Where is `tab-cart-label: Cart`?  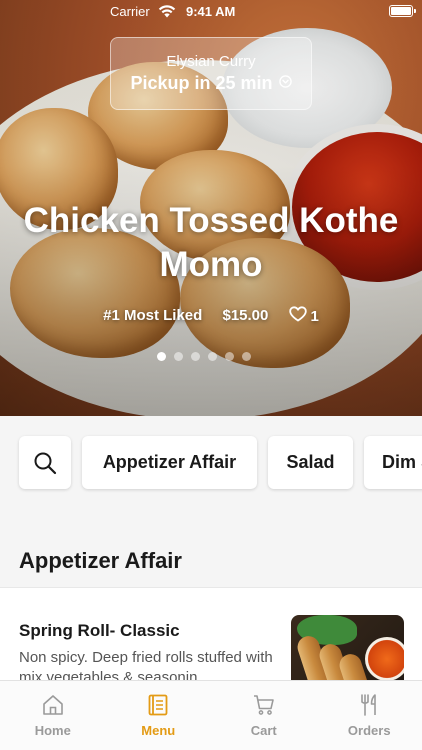
tab-cart-label: Cart is located at coordinates (263, 730).